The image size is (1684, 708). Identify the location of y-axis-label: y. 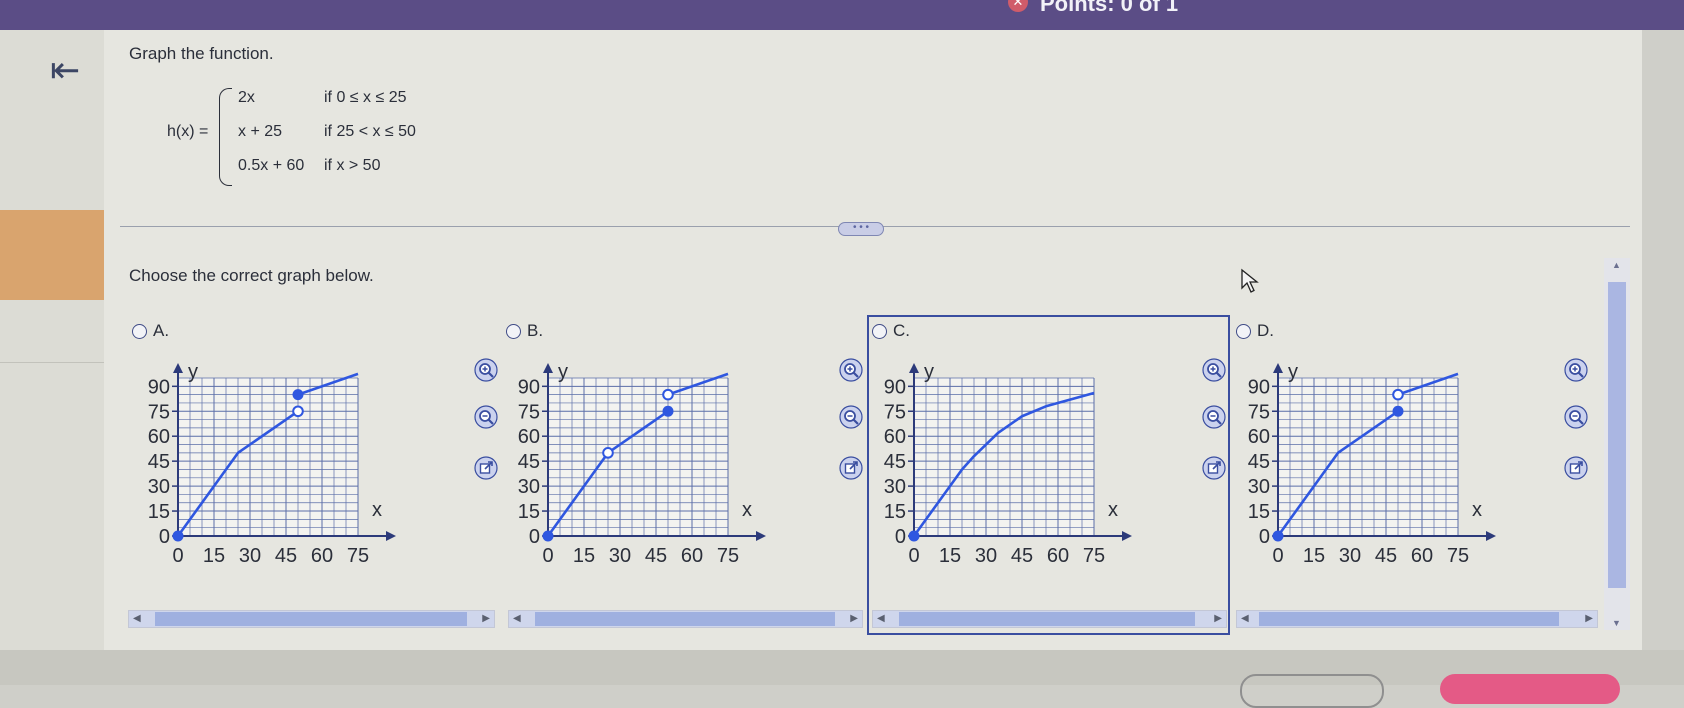
(563, 372).